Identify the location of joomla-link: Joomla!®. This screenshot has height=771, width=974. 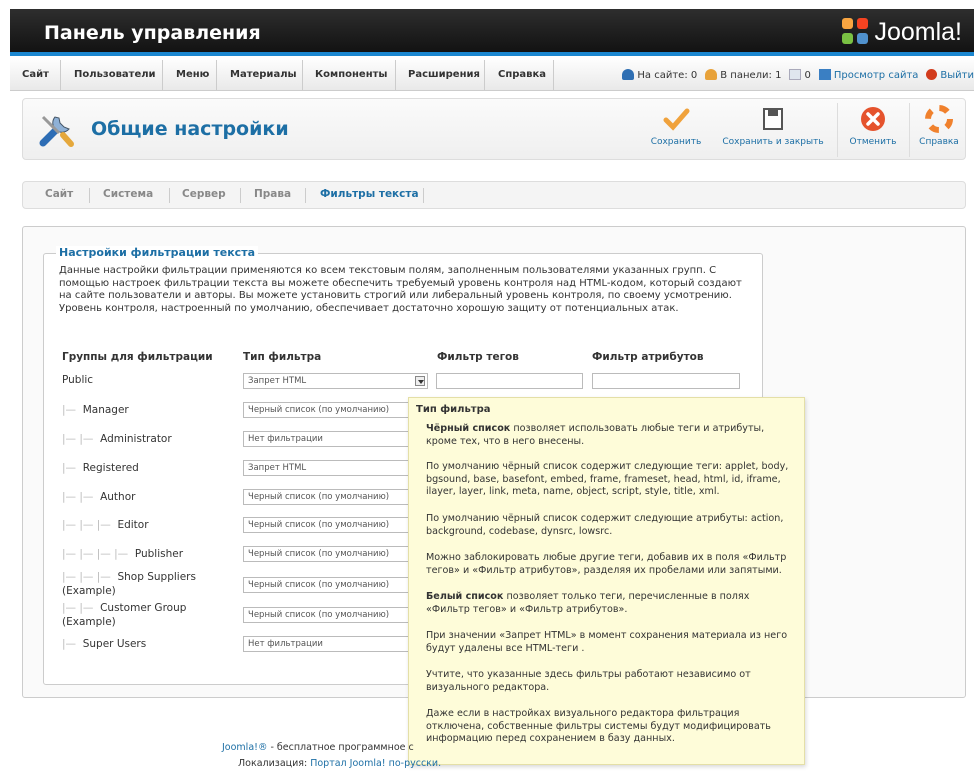
(244, 747).